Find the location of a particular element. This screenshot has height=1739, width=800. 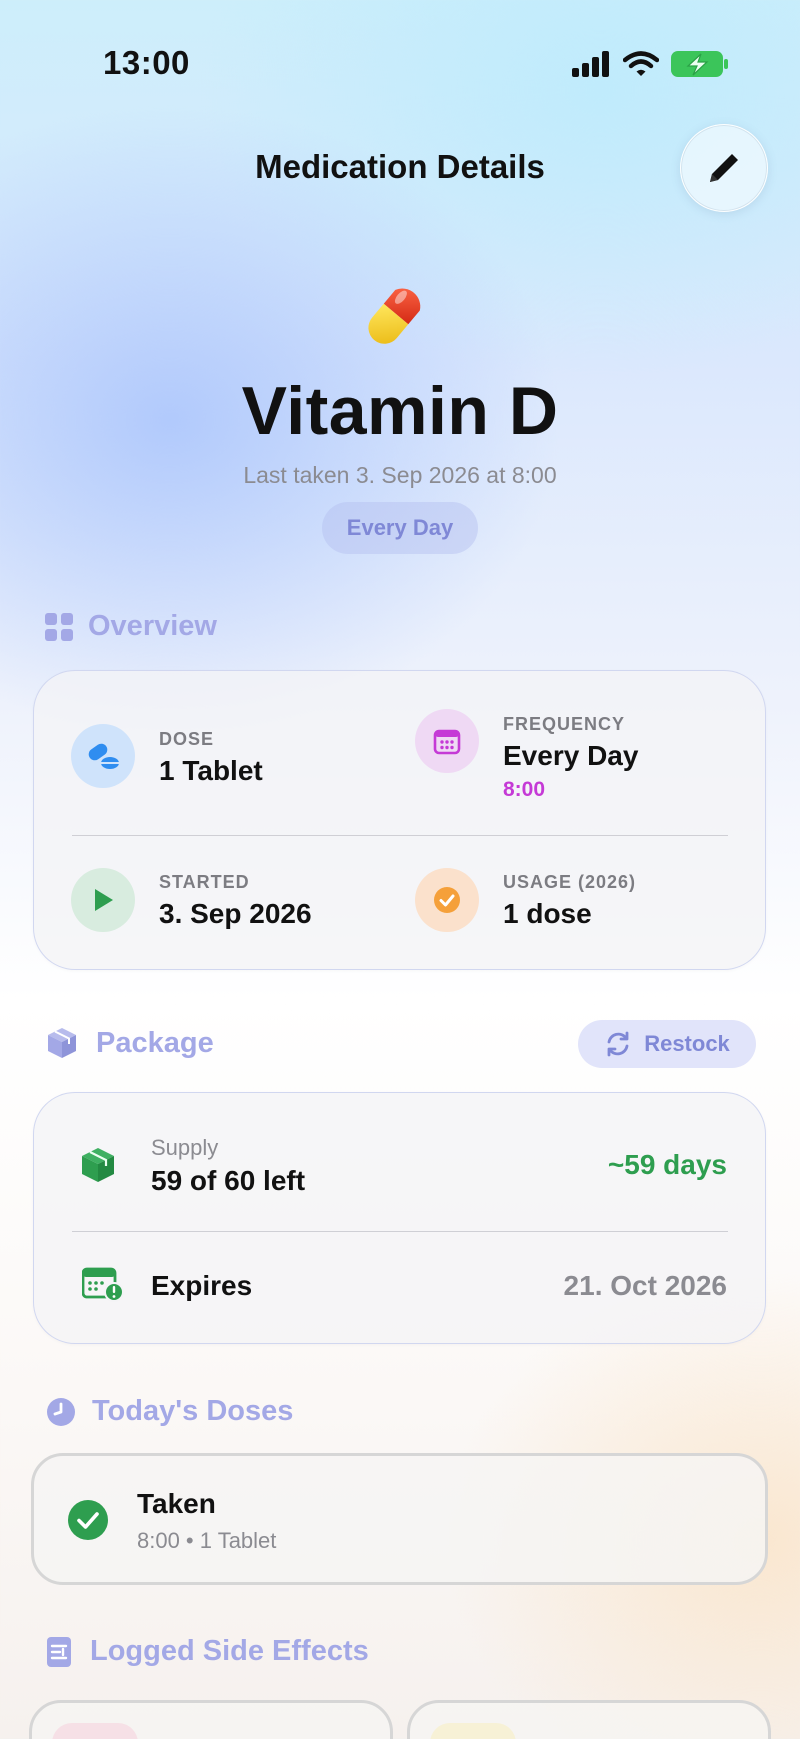

started-icon-circle is located at coordinates (103, 900).